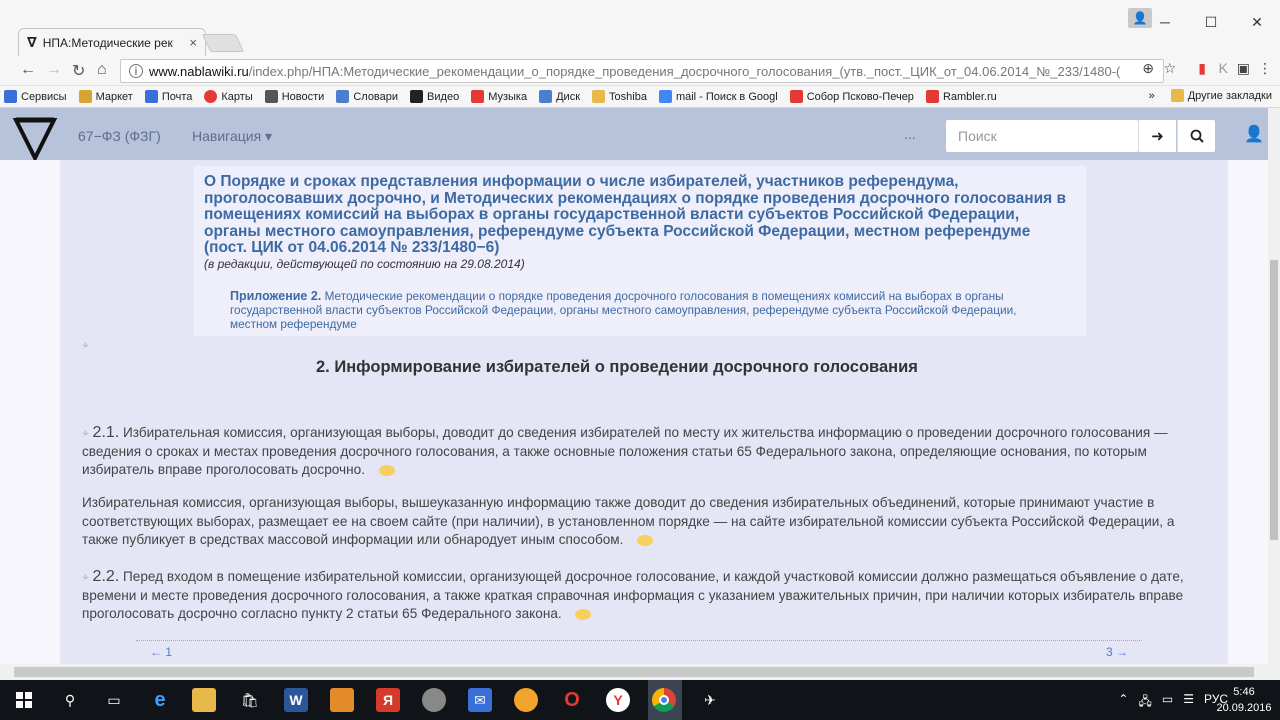 Image resolution: width=1280 pixels, height=720 pixels. I want to click on opera-icon: O, so click(572, 700).